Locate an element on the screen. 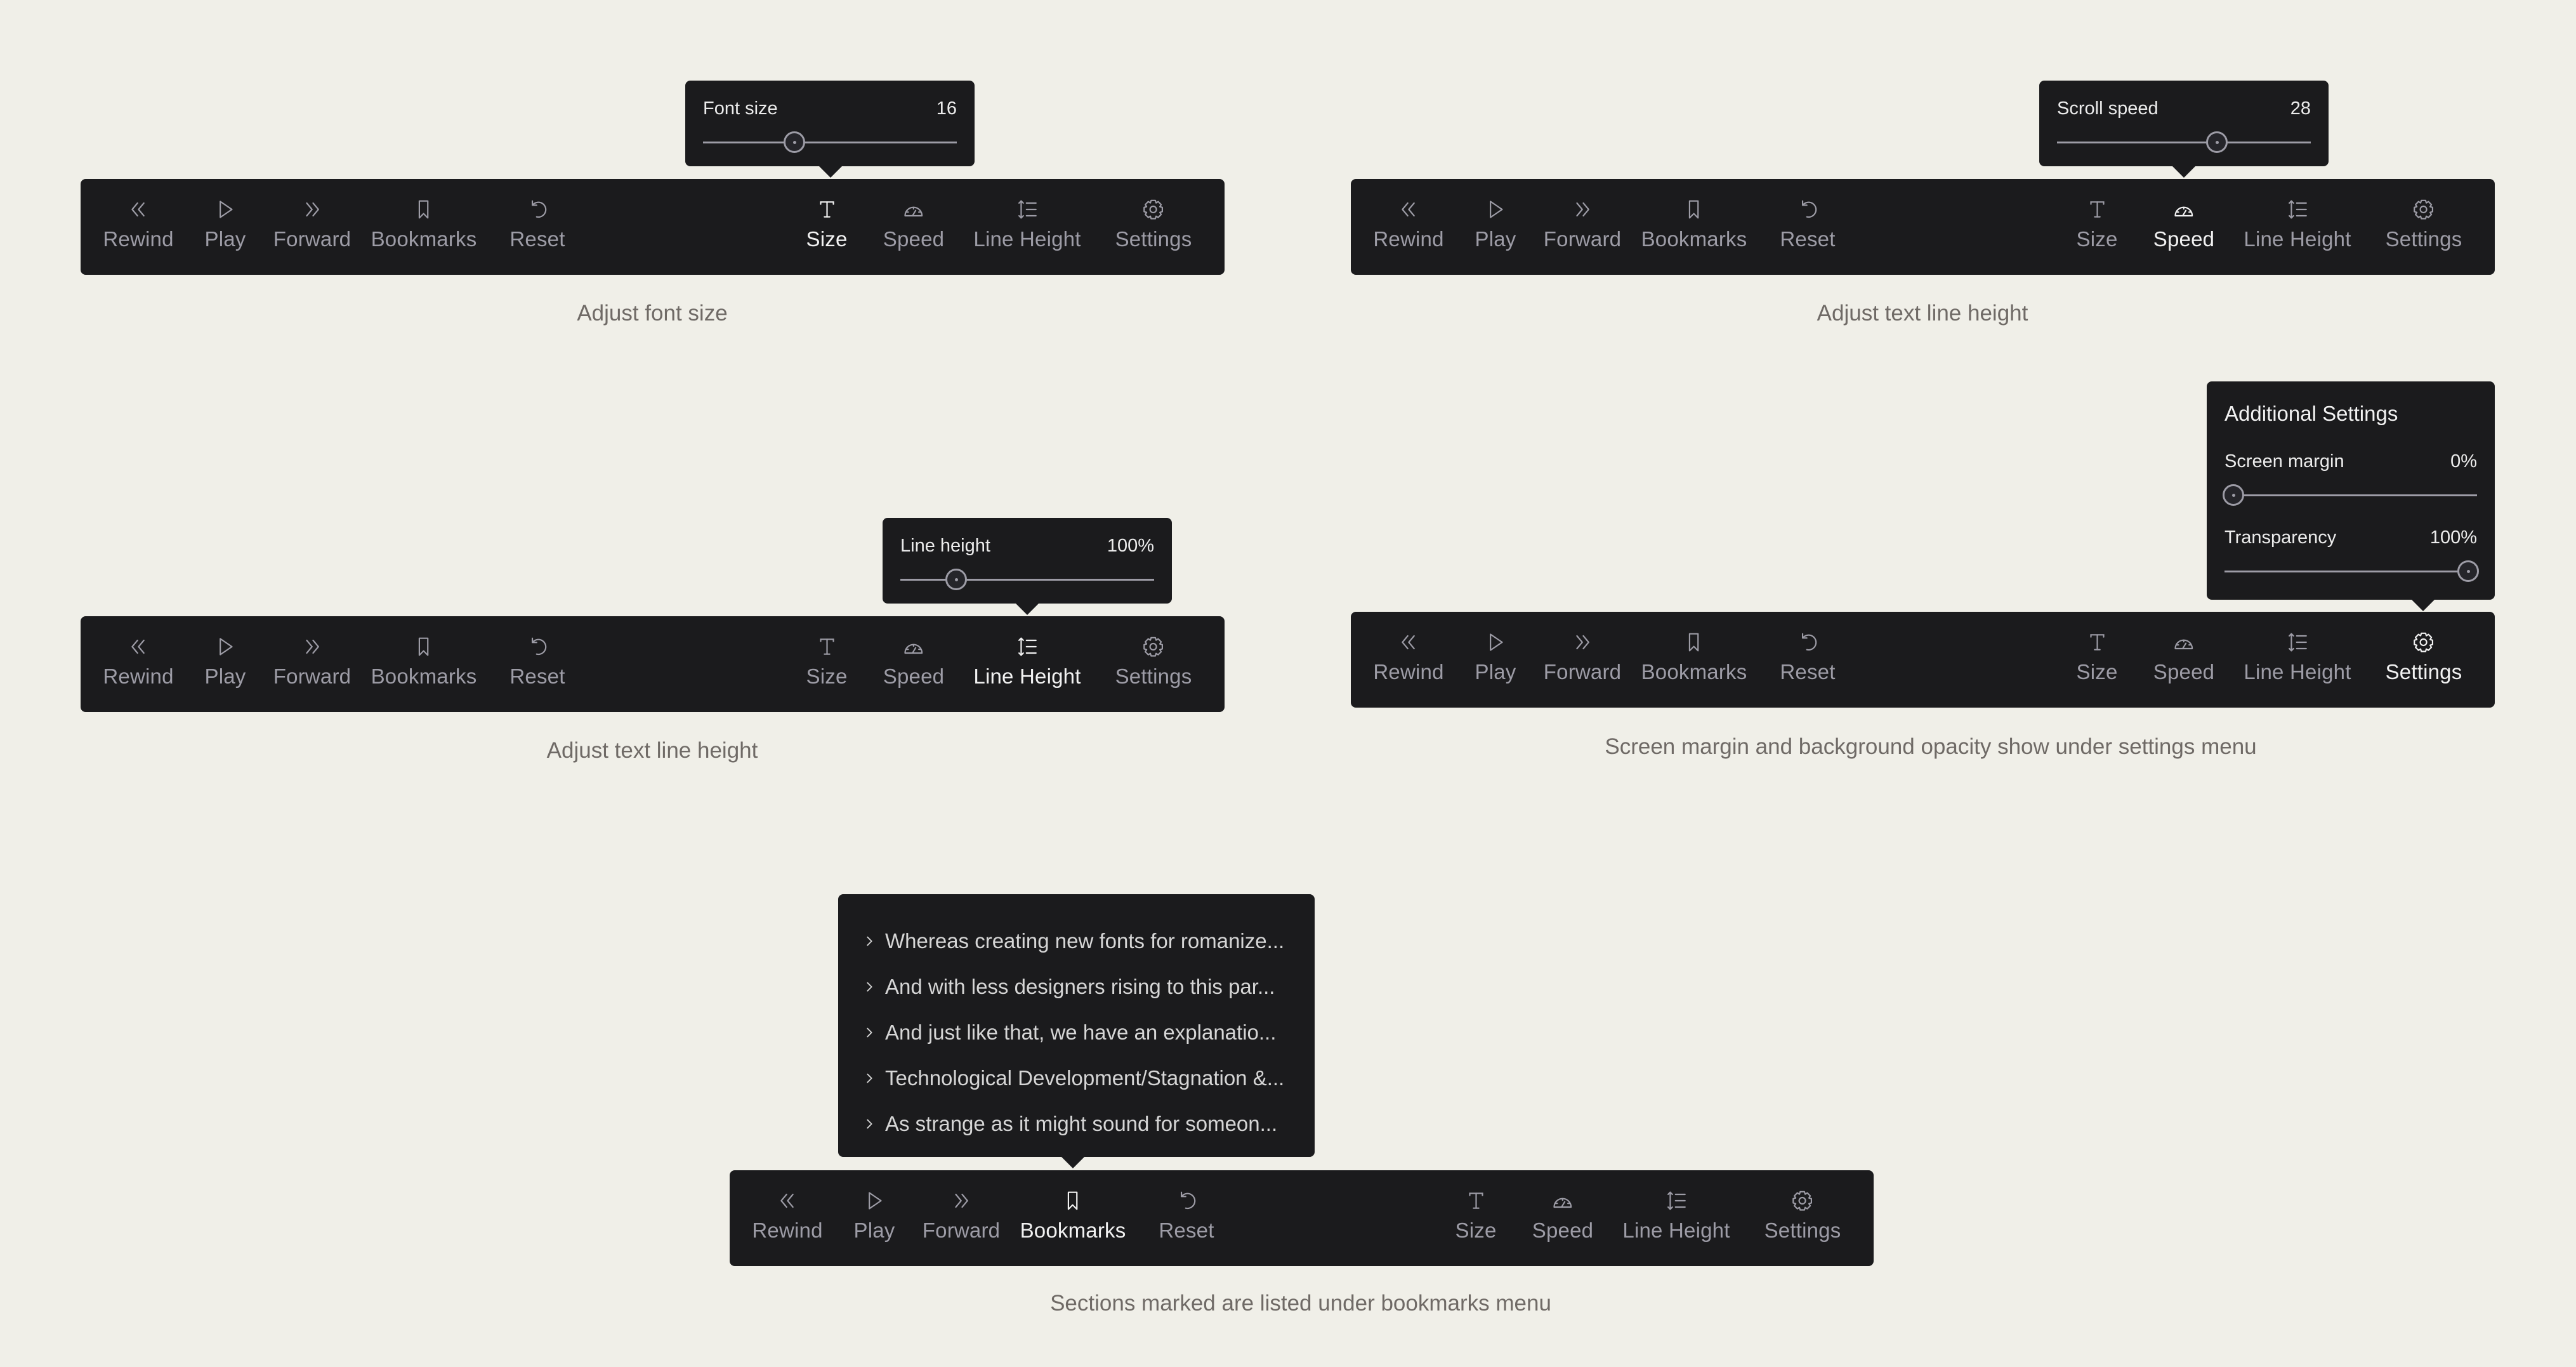 The height and width of the screenshot is (1367, 2576). toolbar-item-label: Line Height is located at coordinates (2297, 239).